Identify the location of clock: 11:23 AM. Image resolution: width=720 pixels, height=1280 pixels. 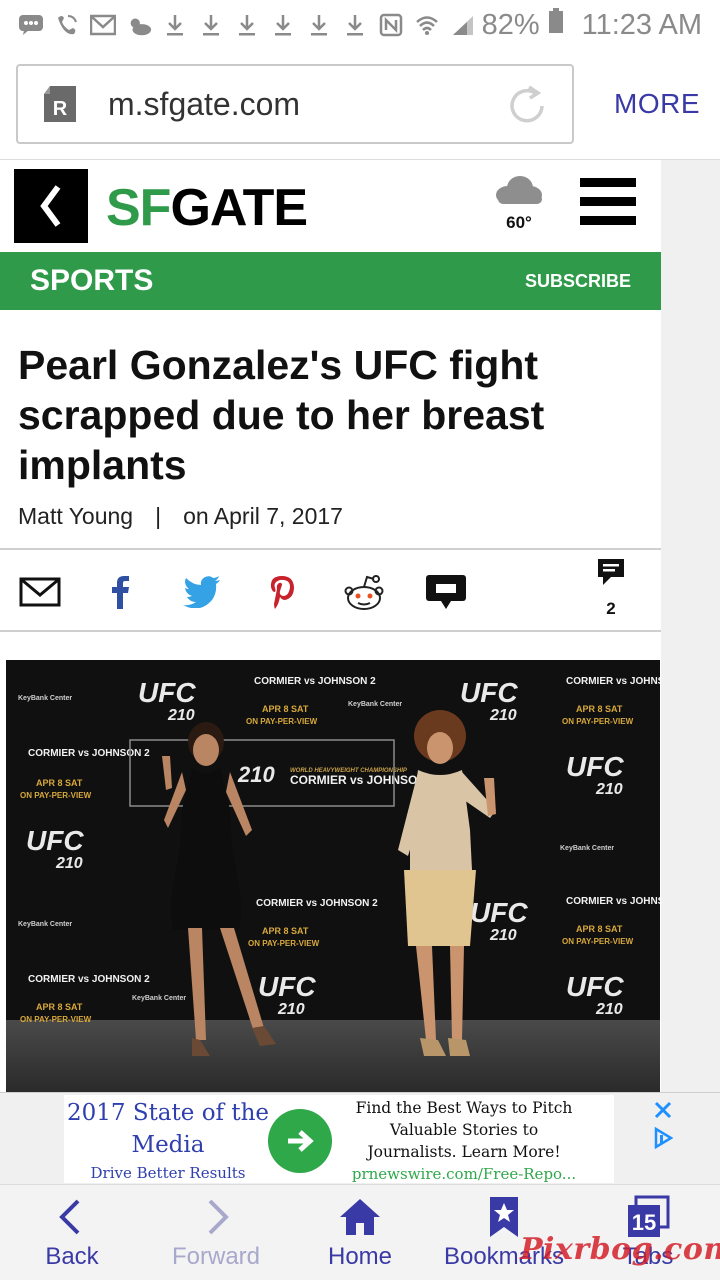
(641, 24).